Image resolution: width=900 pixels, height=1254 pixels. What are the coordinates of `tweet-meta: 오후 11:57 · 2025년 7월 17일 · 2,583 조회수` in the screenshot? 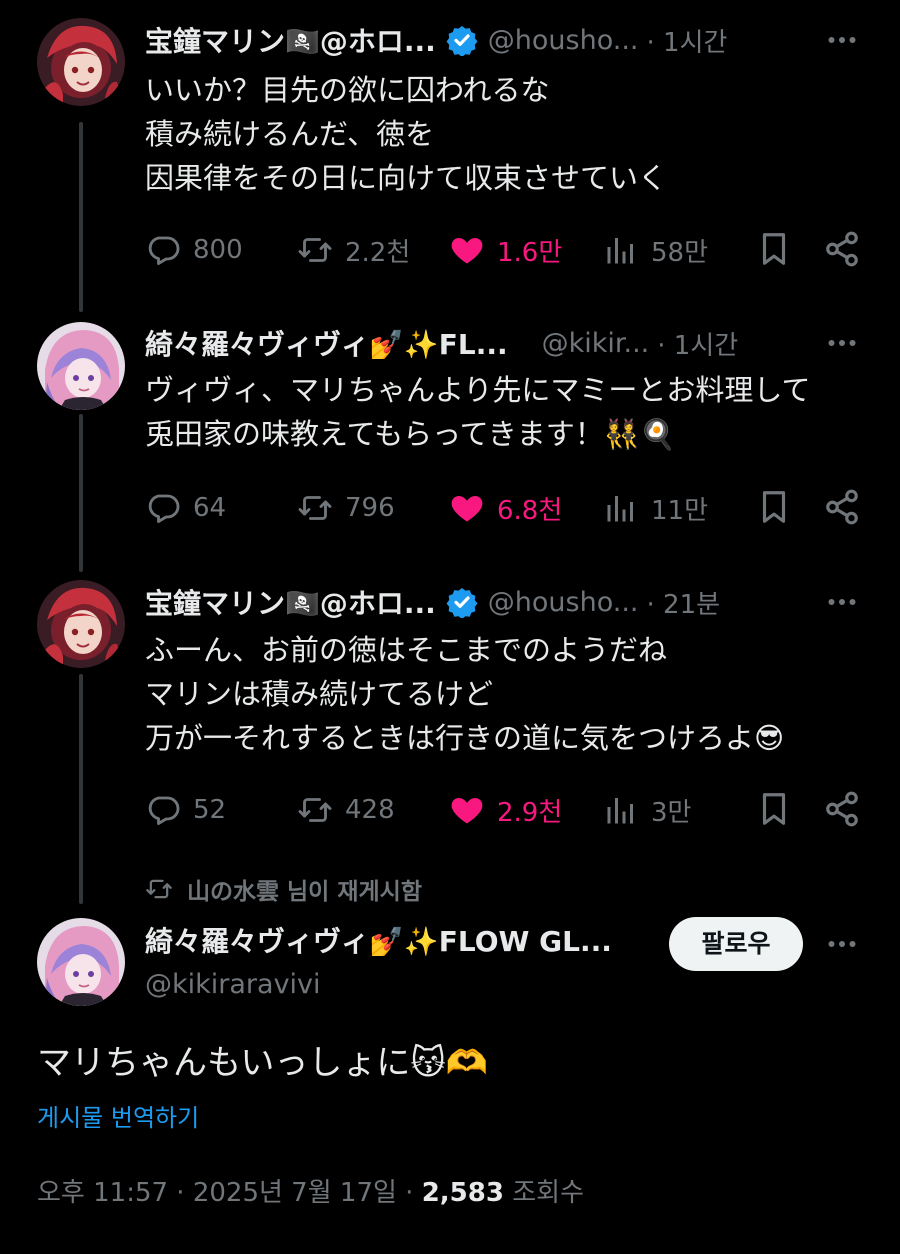 It's located at (310, 1190).